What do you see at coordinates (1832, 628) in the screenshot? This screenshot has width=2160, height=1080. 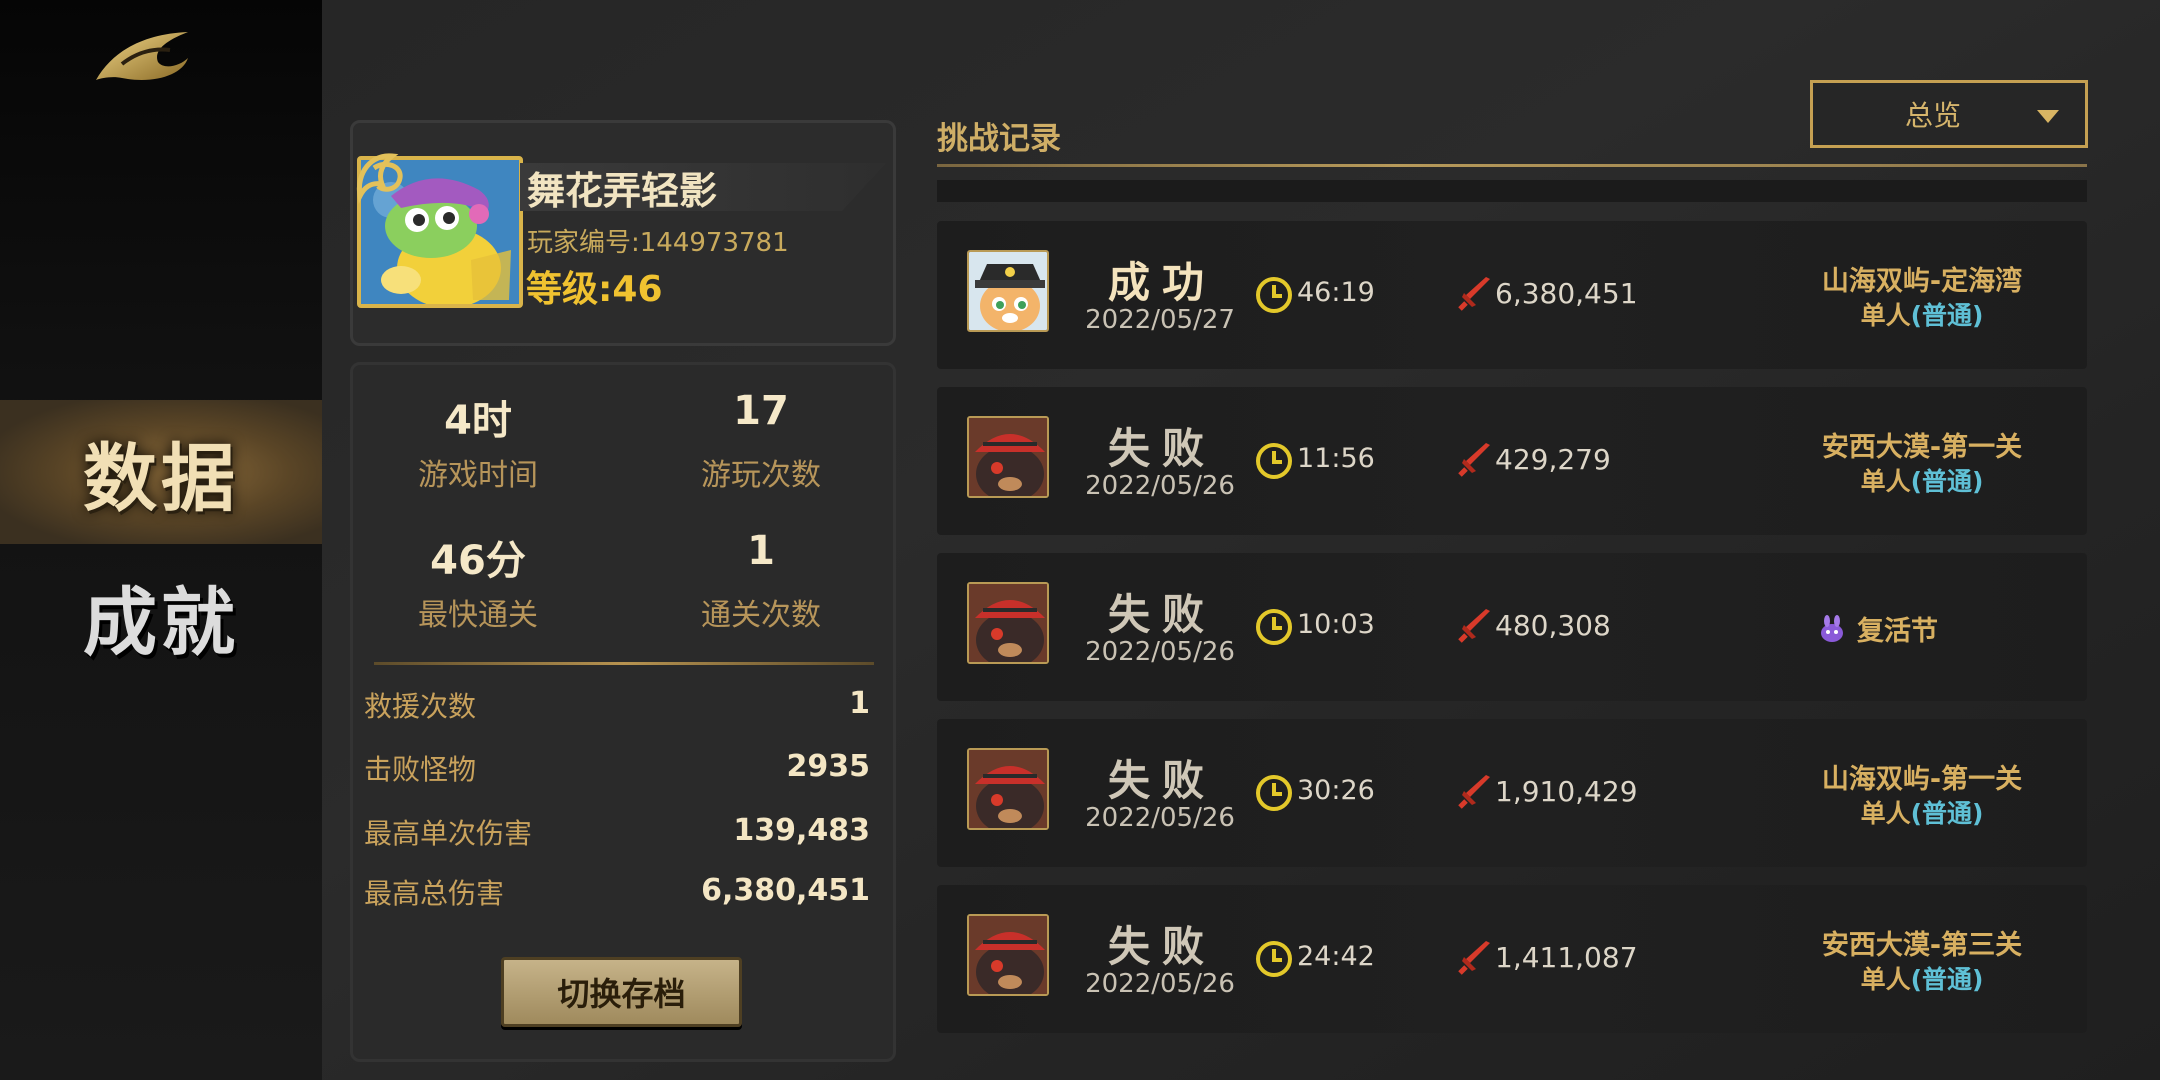 I see `easter-event-icon` at bounding box center [1832, 628].